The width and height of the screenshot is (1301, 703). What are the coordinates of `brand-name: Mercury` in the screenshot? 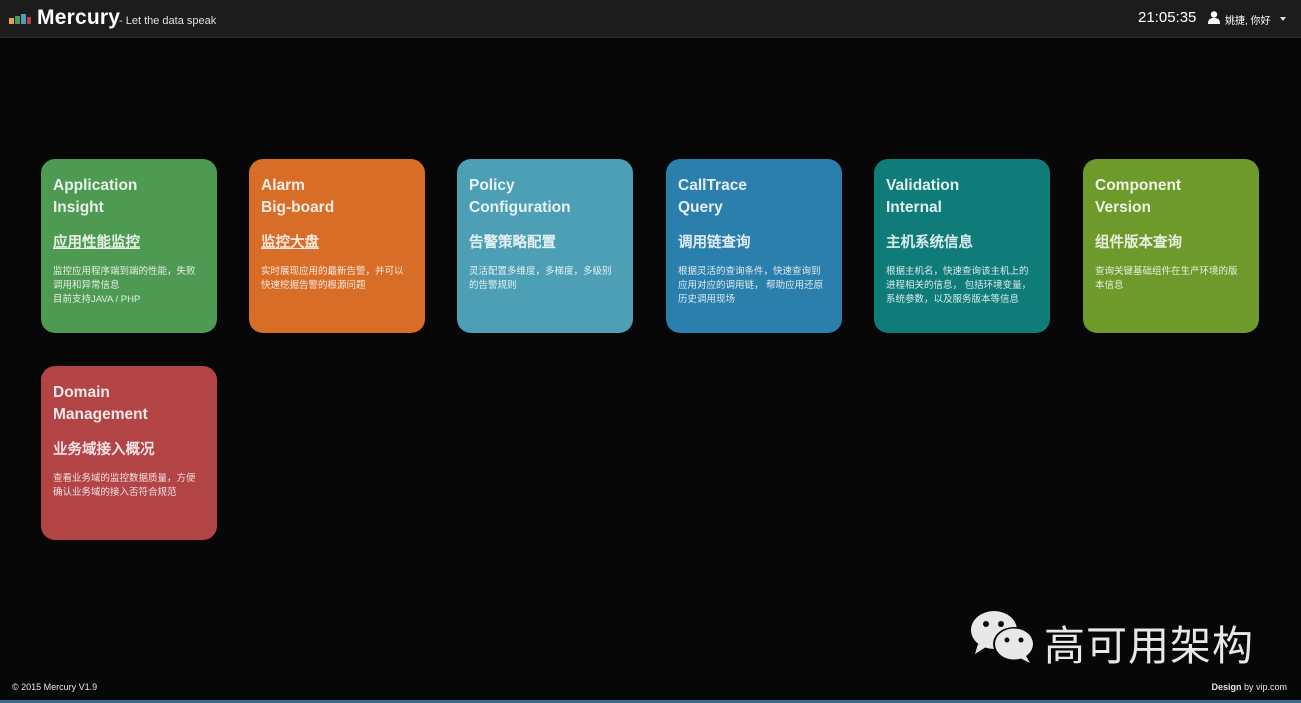 It's located at (78, 18).